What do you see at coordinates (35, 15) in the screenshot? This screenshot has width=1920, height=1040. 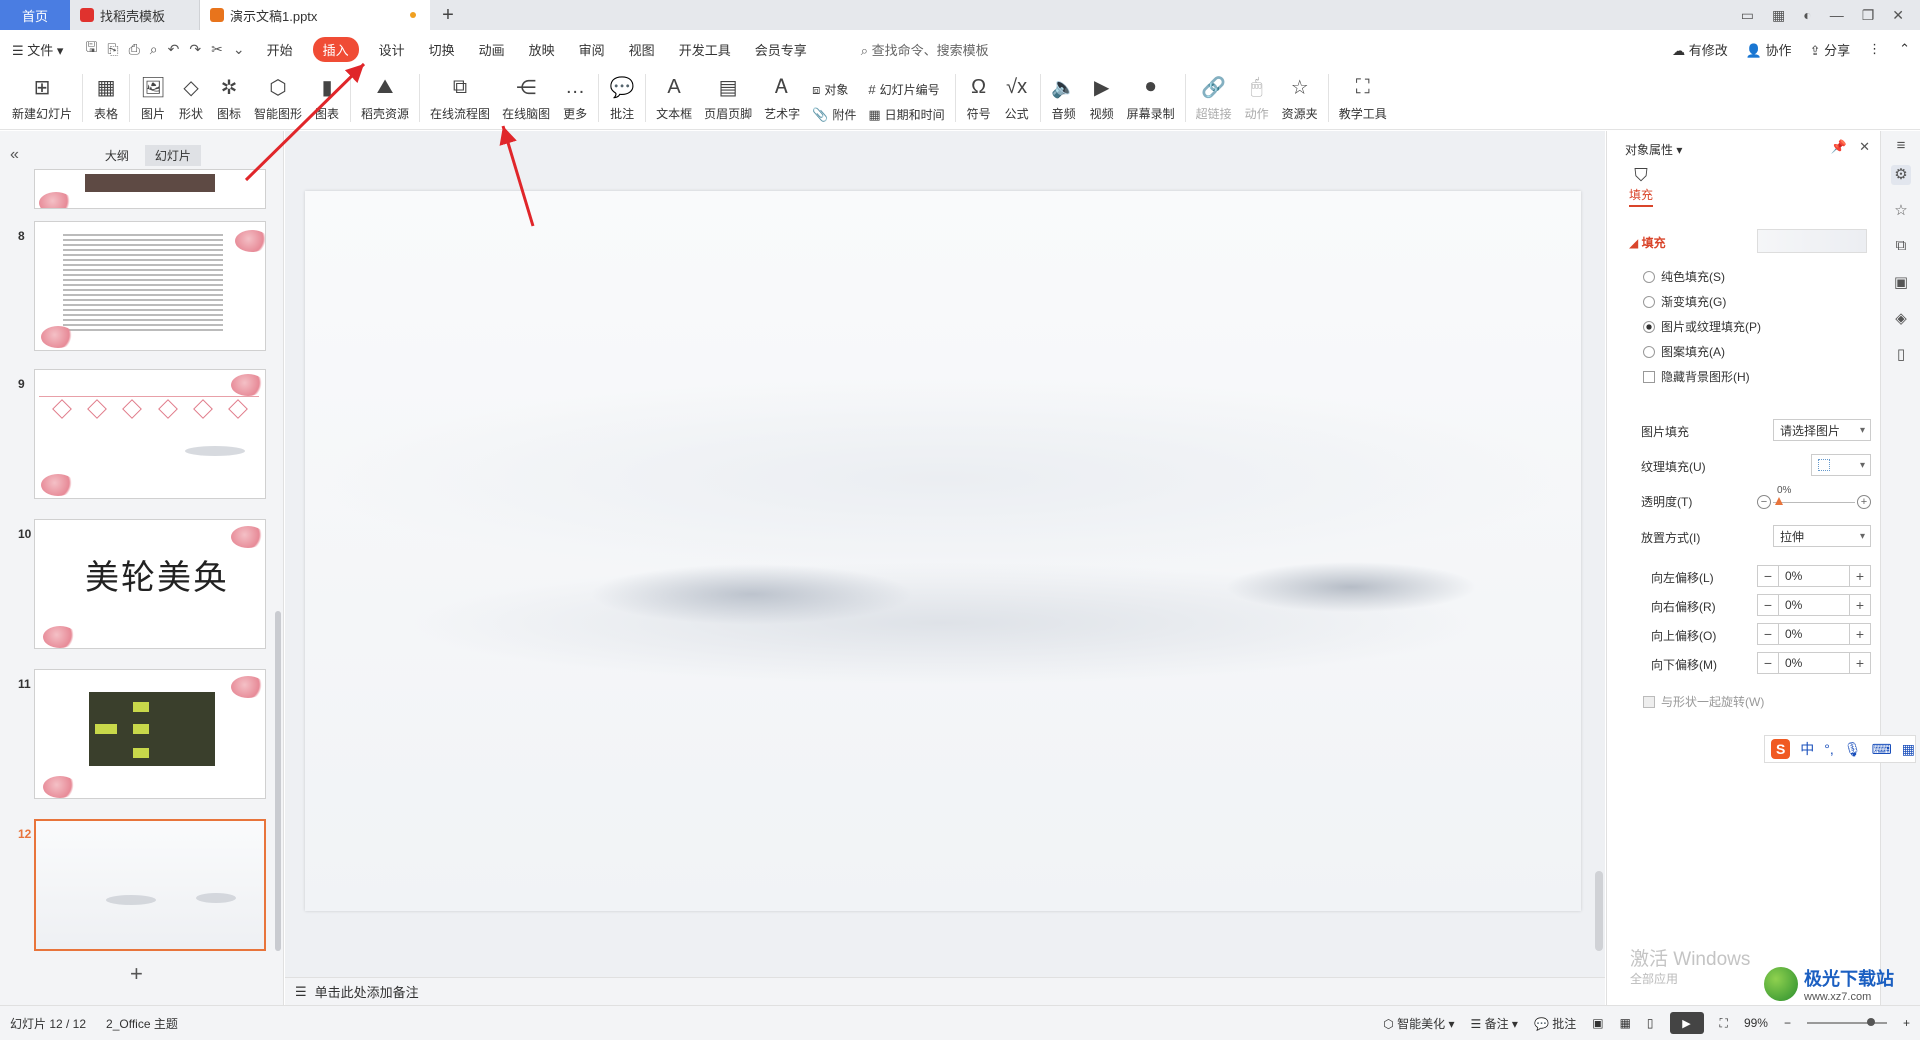 I see `tab-home: 首页` at bounding box center [35, 15].